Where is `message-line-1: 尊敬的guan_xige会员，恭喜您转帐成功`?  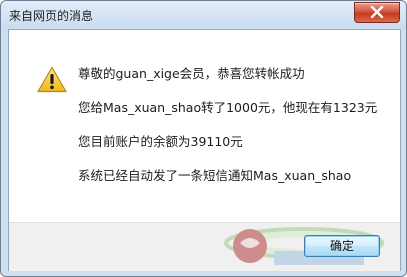
message-line-1: 尊敬的guan_xige会员，恭喜您转帐成功 is located at coordinates (191, 73).